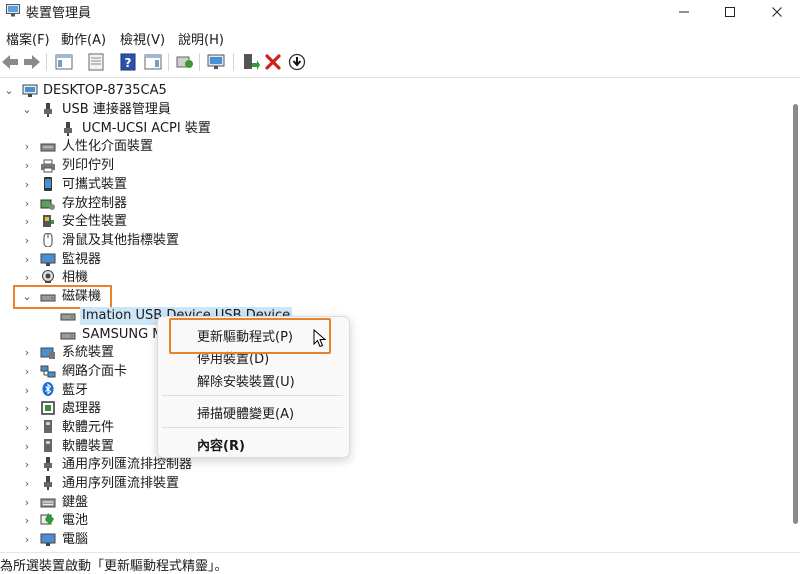 This screenshot has width=800, height=574. What do you see at coordinates (150, 222) in the screenshot?
I see `tree-item-security-devices: › 安全性裝置` at bounding box center [150, 222].